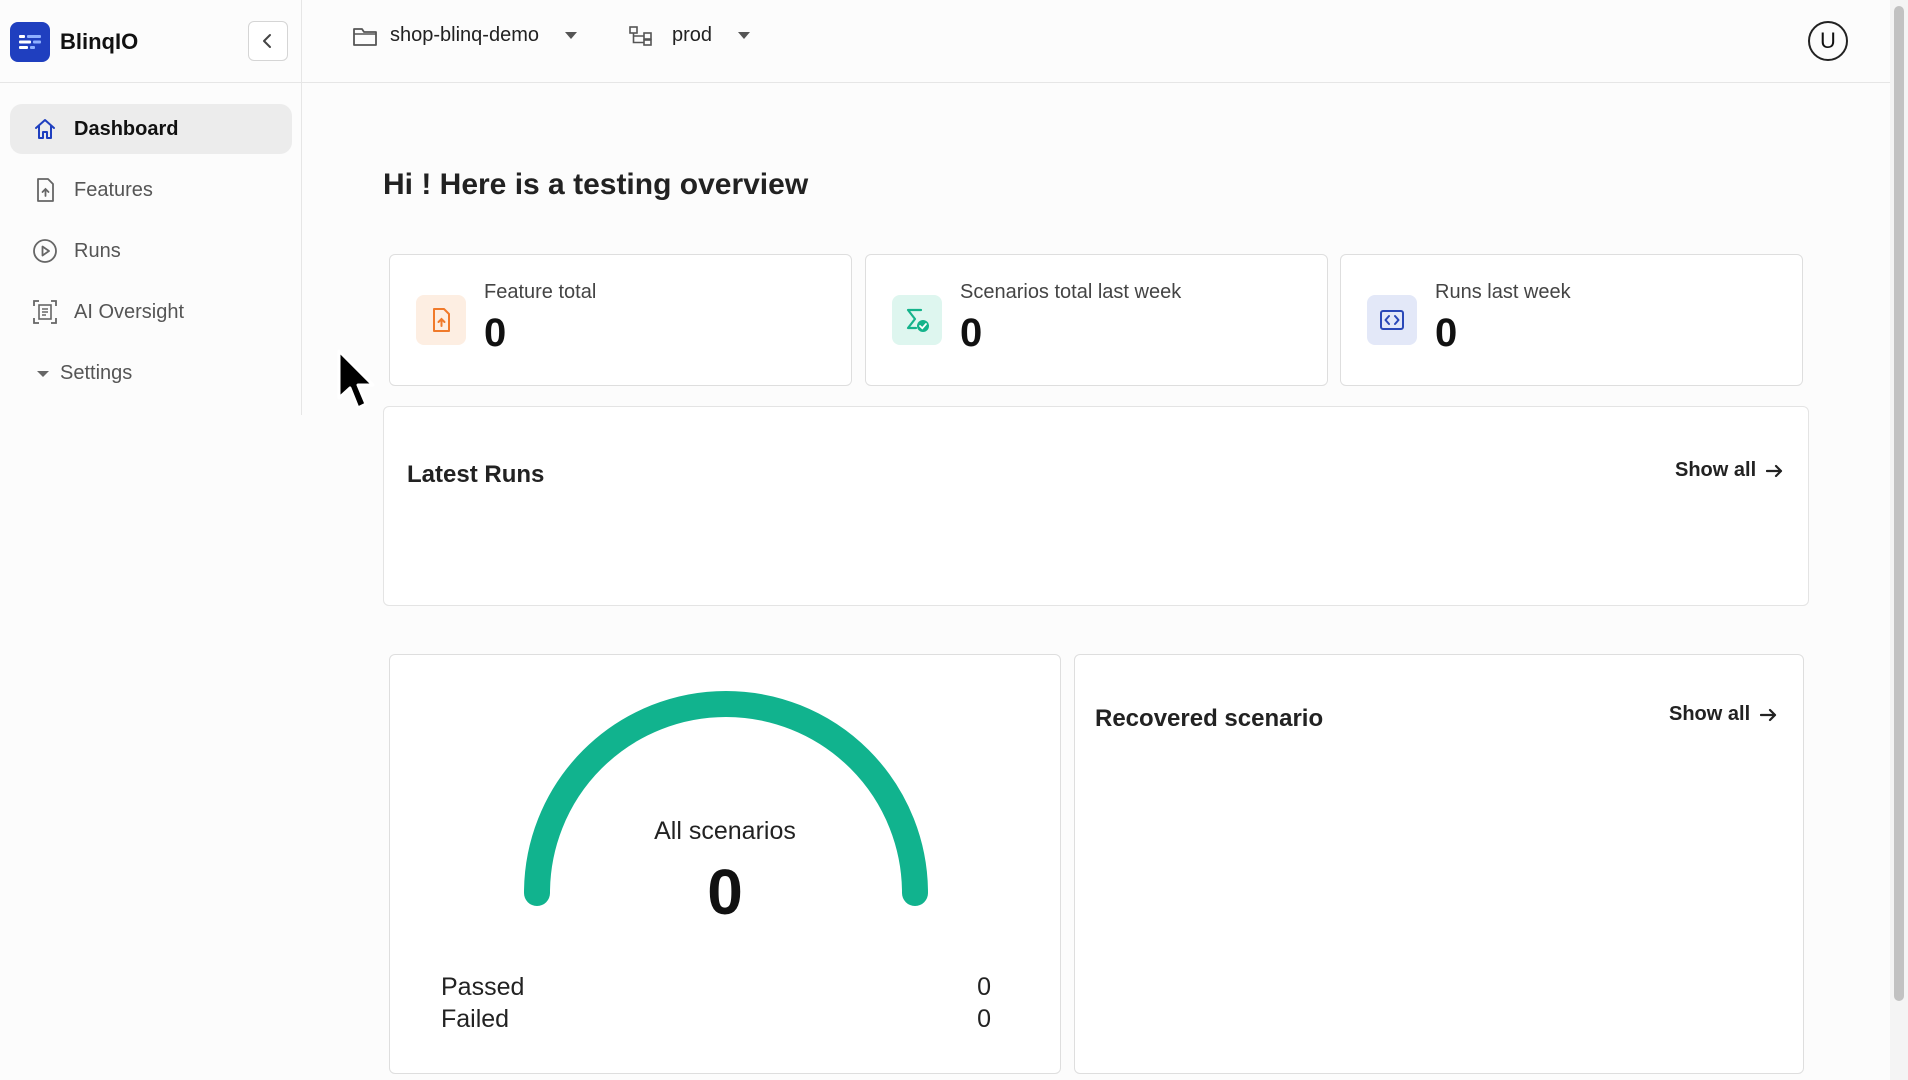  I want to click on stat-label: Scenarios total last week, so click(1071, 292).